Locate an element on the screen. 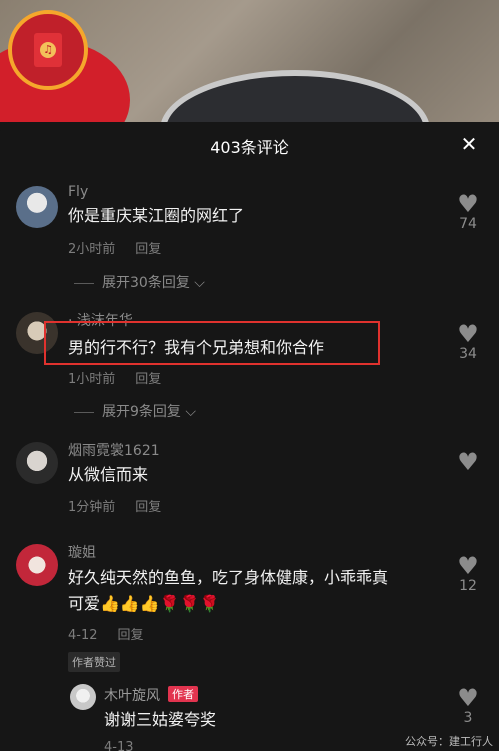  close-icon: ✕ is located at coordinates (469, 144).